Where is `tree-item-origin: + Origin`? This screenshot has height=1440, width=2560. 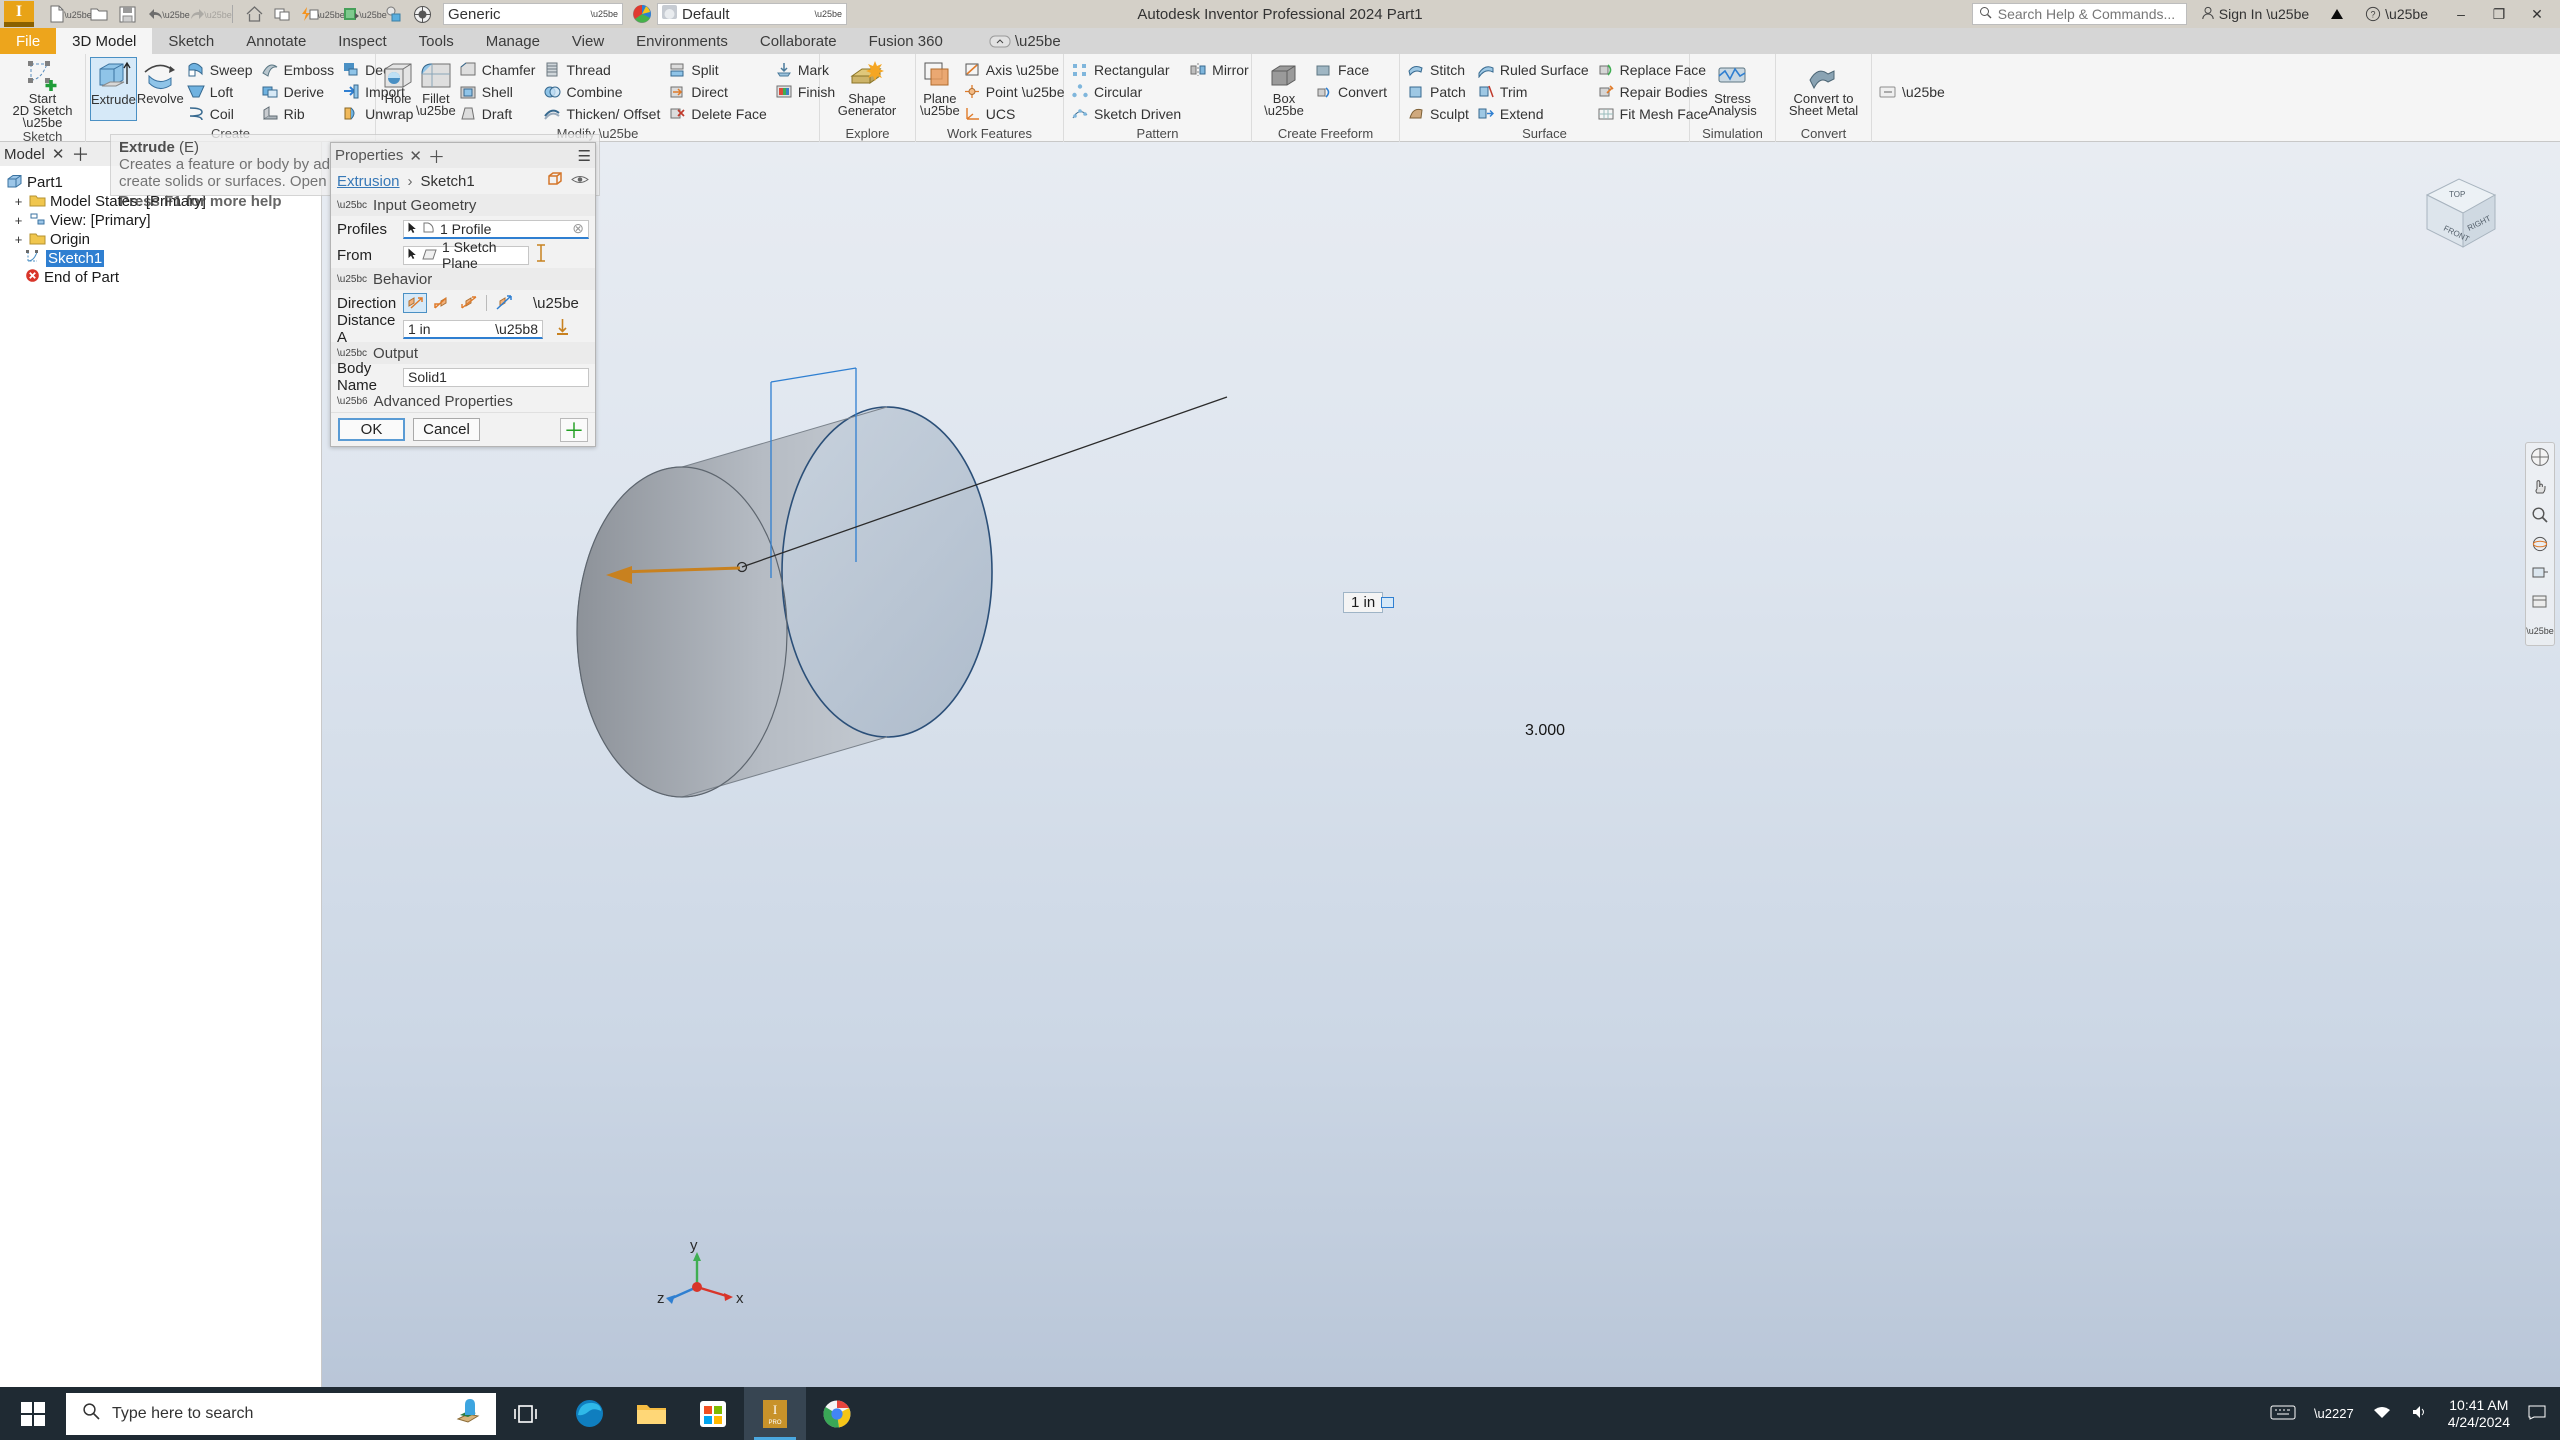 tree-item-origin: + Origin is located at coordinates (160, 239).